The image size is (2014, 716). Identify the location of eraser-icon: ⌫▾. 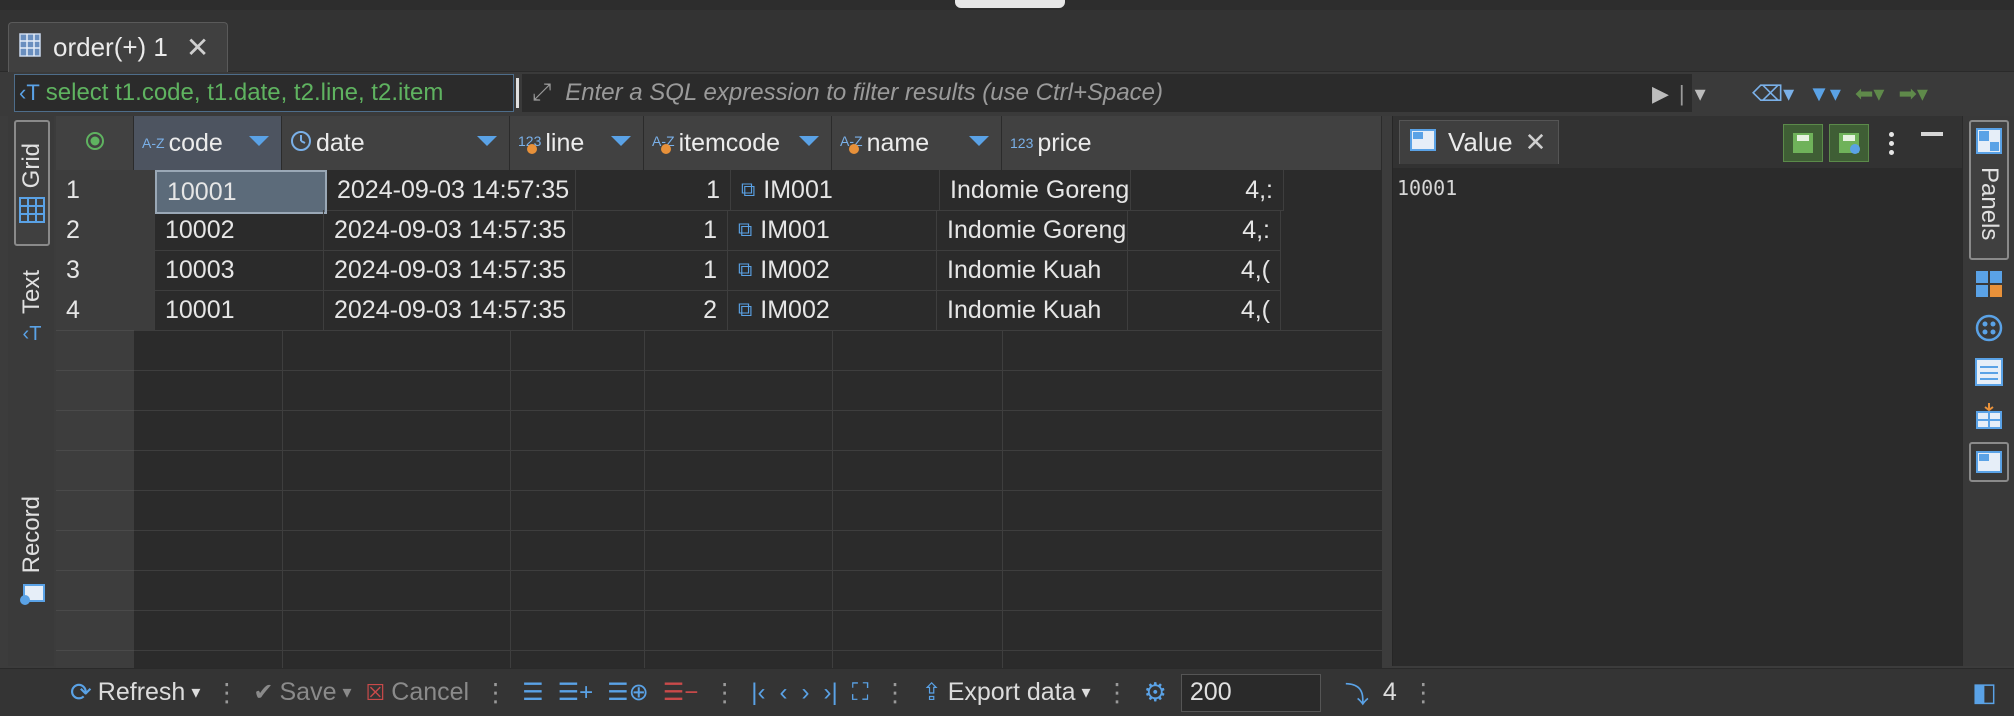
(1773, 94).